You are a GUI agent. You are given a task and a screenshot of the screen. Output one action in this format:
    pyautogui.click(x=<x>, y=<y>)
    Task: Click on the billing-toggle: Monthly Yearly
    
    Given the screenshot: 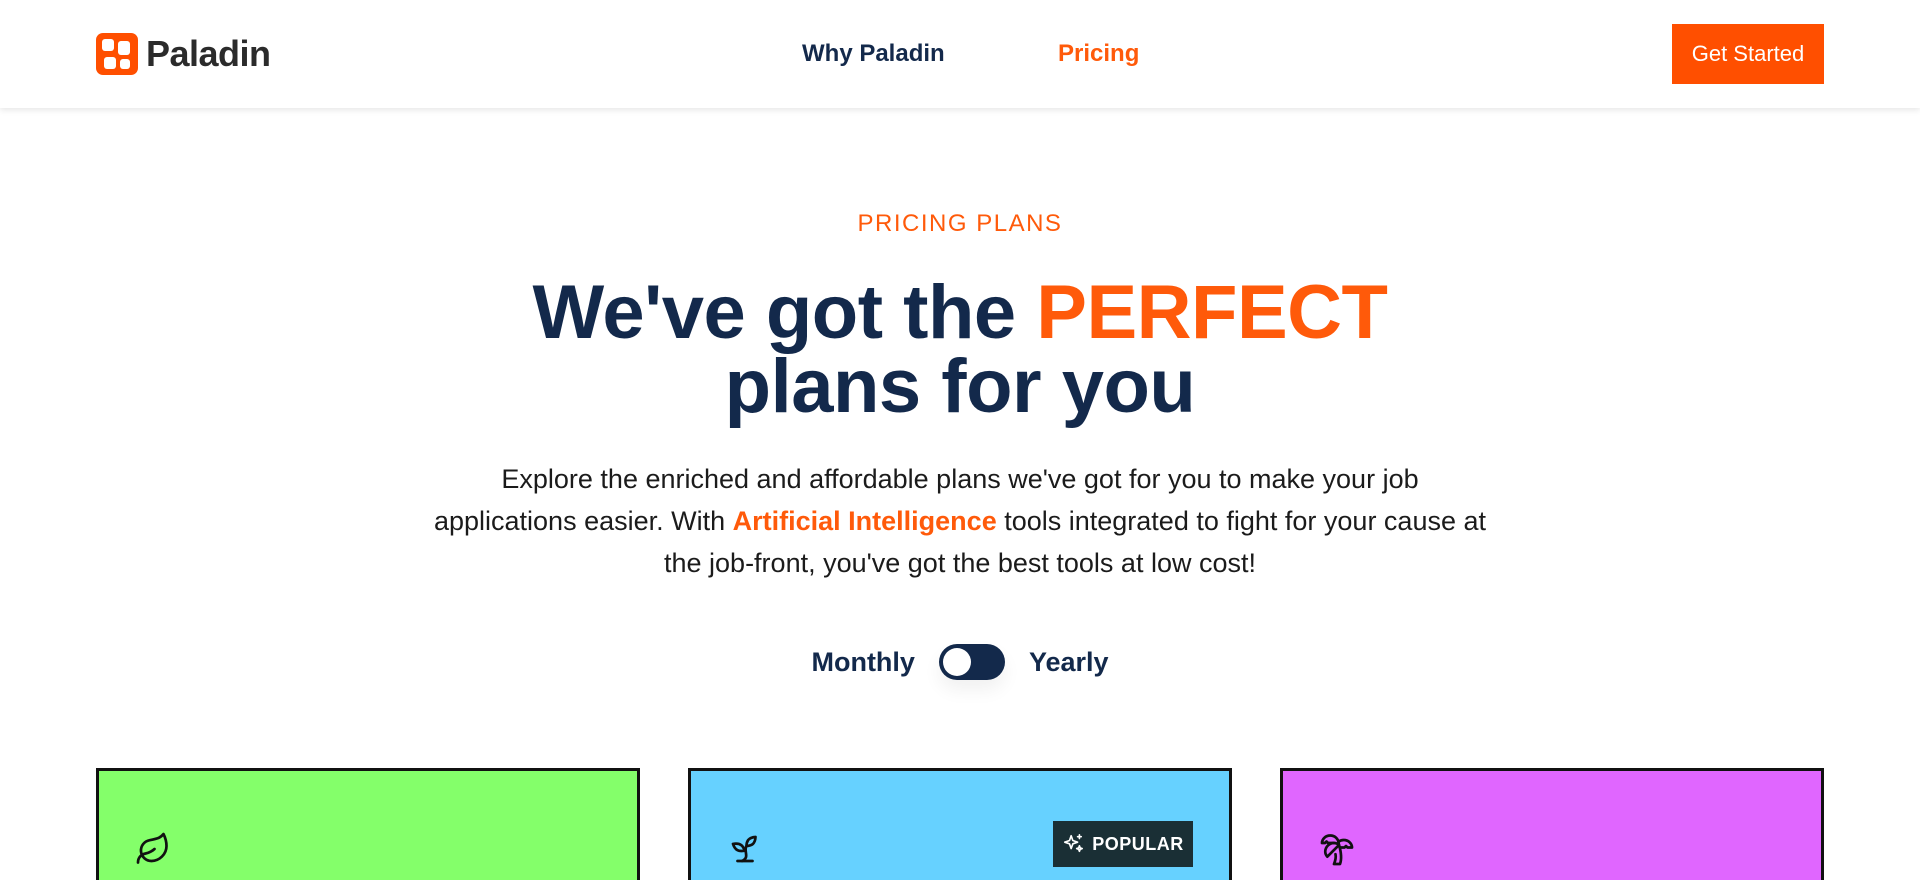 What is the action you would take?
    pyautogui.click(x=960, y=662)
    